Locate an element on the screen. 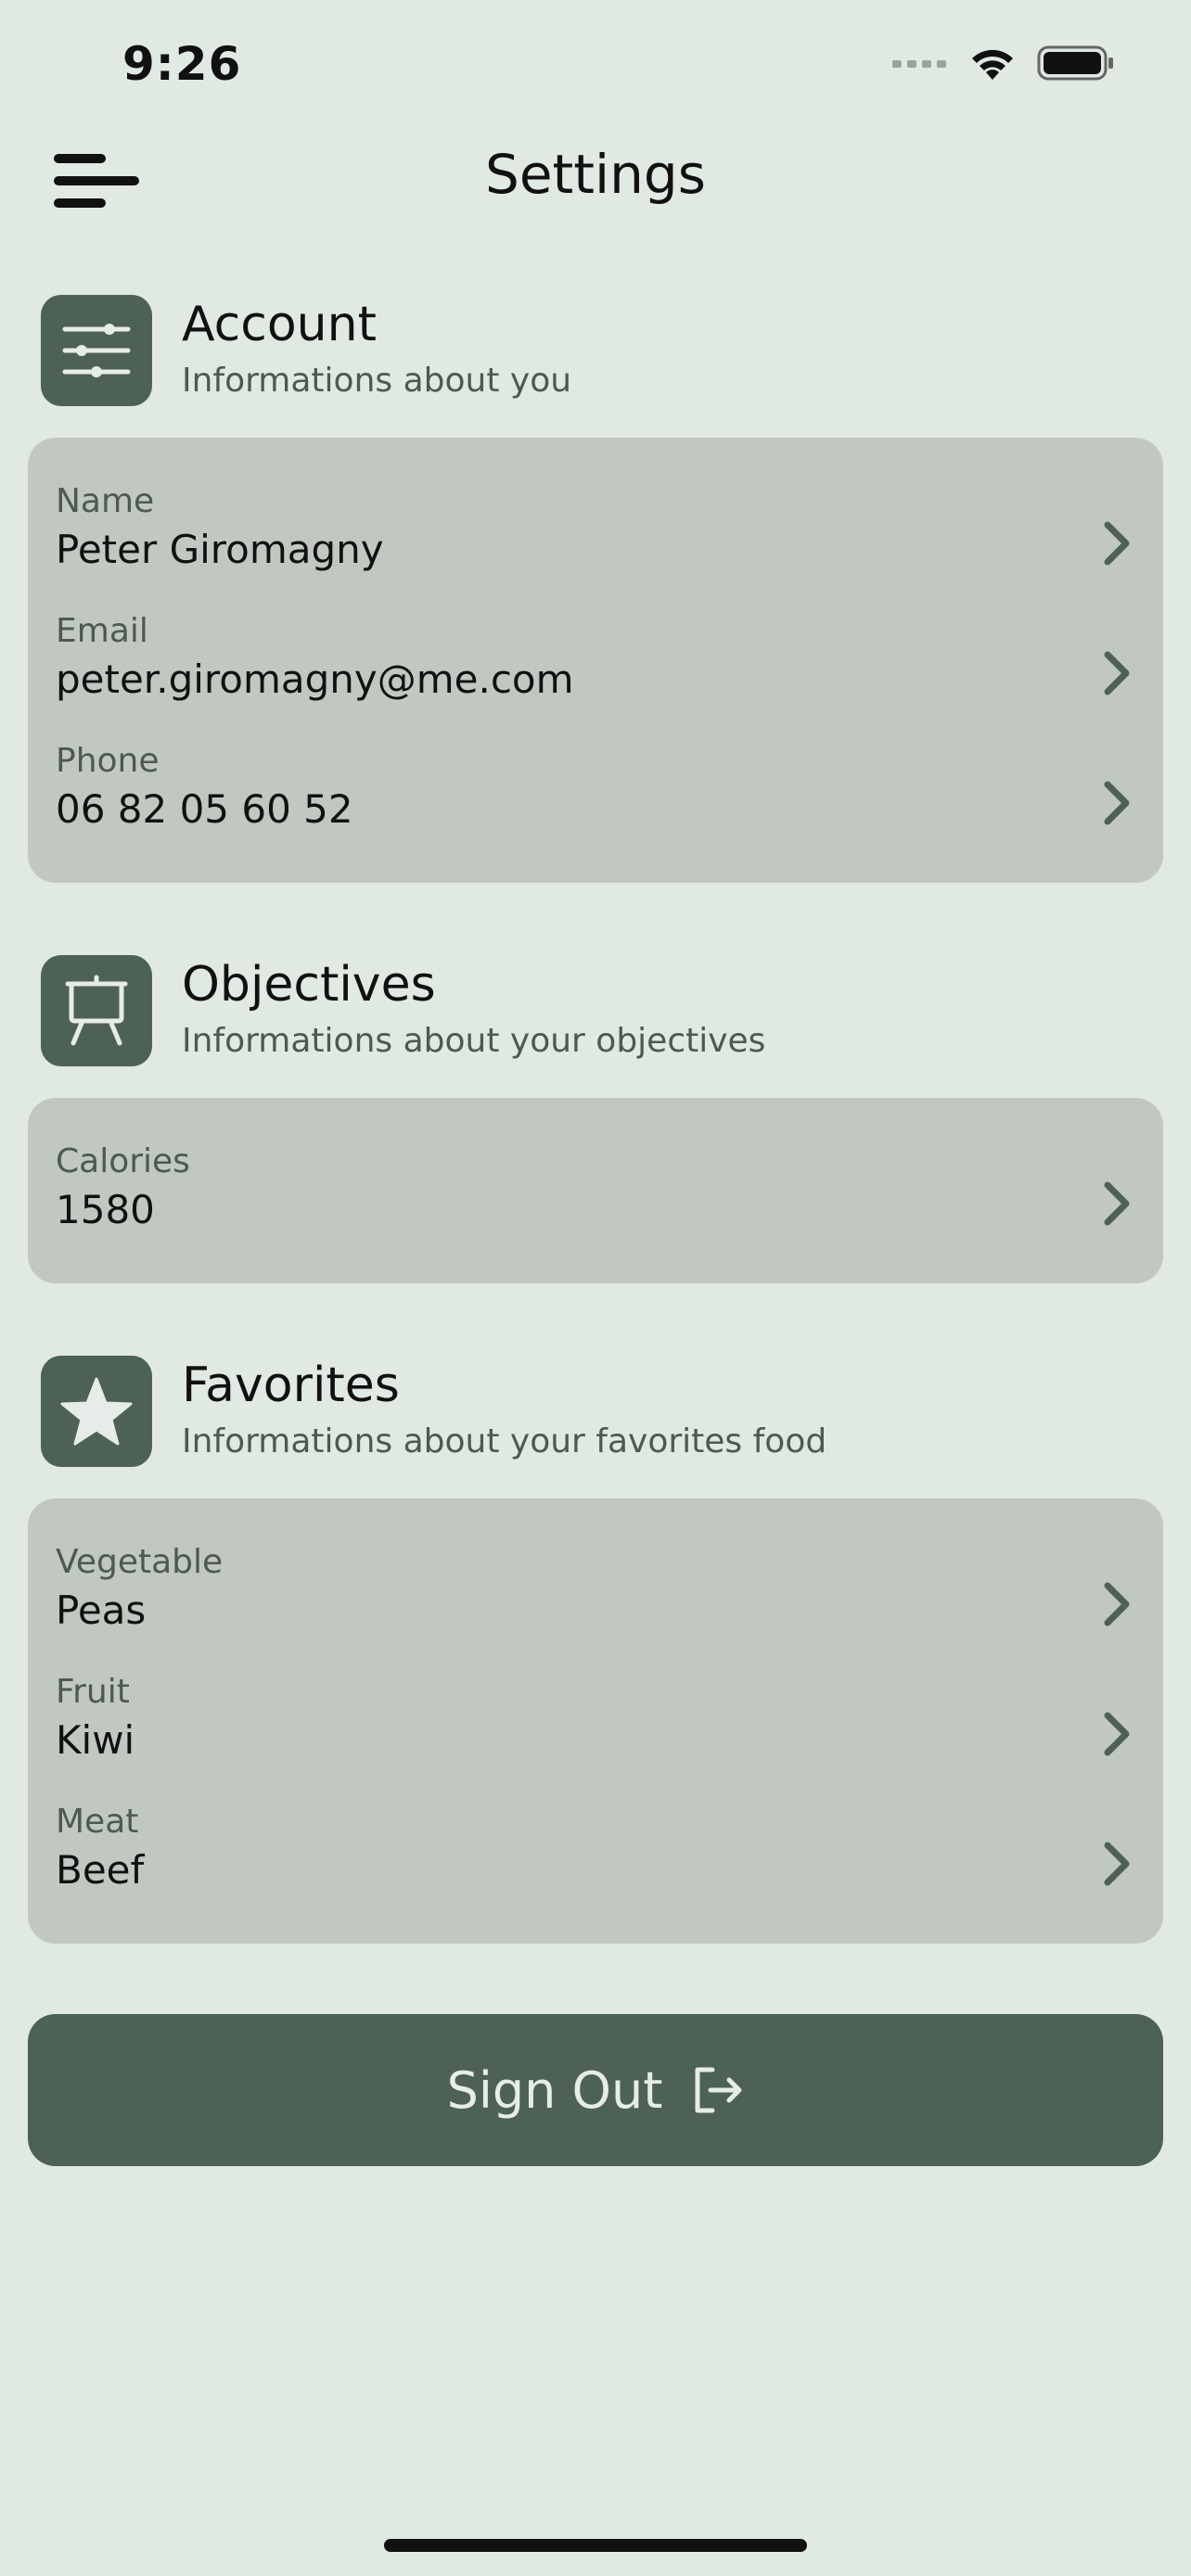  logout-icon is located at coordinates (718, 2090).